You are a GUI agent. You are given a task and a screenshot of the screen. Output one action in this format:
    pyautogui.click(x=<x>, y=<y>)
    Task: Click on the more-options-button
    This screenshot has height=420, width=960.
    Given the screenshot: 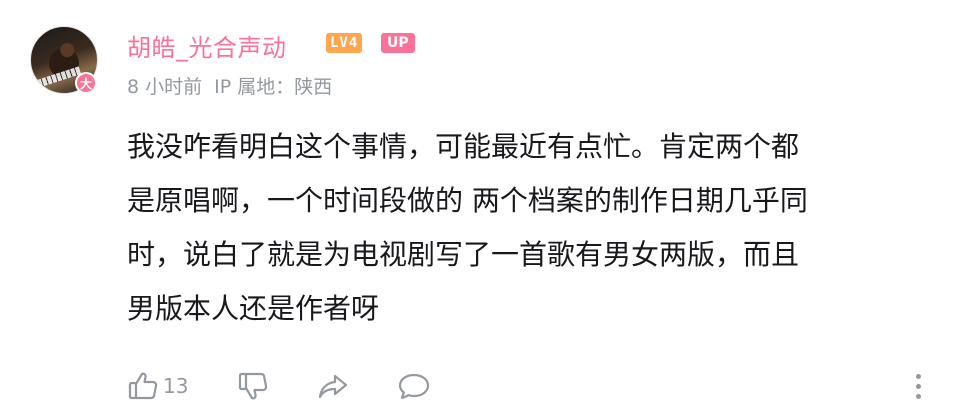 What is the action you would take?
    pyautogui.click(x=918, y=386)
    